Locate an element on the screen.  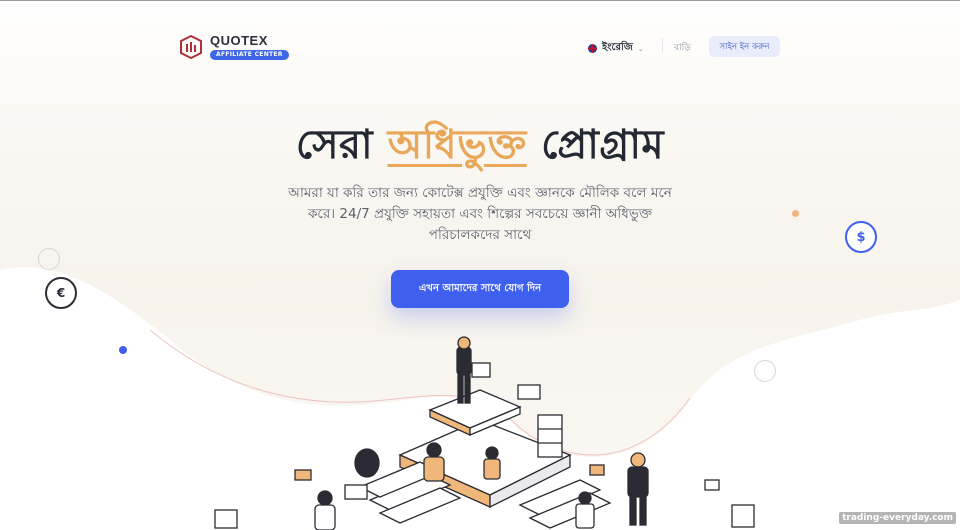
affiliate-badge: AFFILIATE CENTER is located at coordinates (249, 55).